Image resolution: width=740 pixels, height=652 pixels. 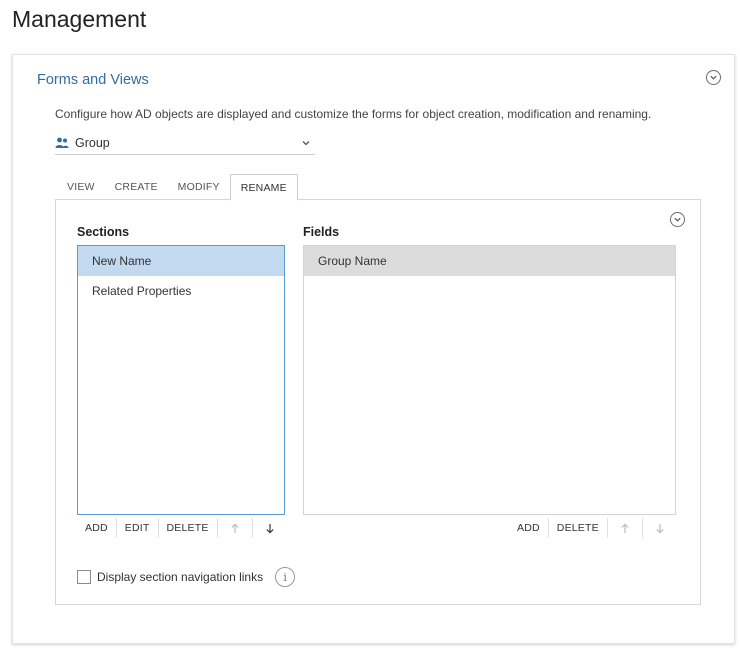 I want to click on tab-modify: MODIFY, so click(x=199, y=187).